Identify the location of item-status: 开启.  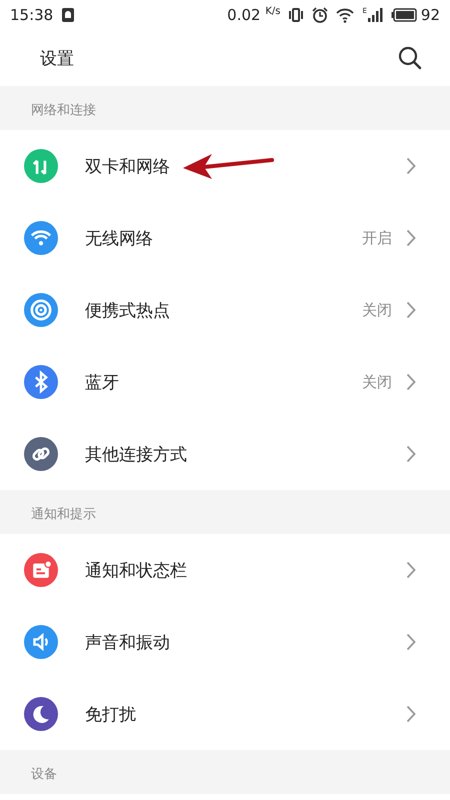
(377, 238).